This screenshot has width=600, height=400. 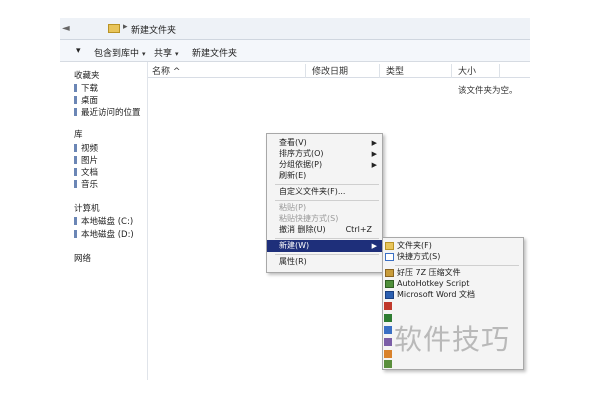 I want to click on column-type: 类型, so click(x=417, y=71).